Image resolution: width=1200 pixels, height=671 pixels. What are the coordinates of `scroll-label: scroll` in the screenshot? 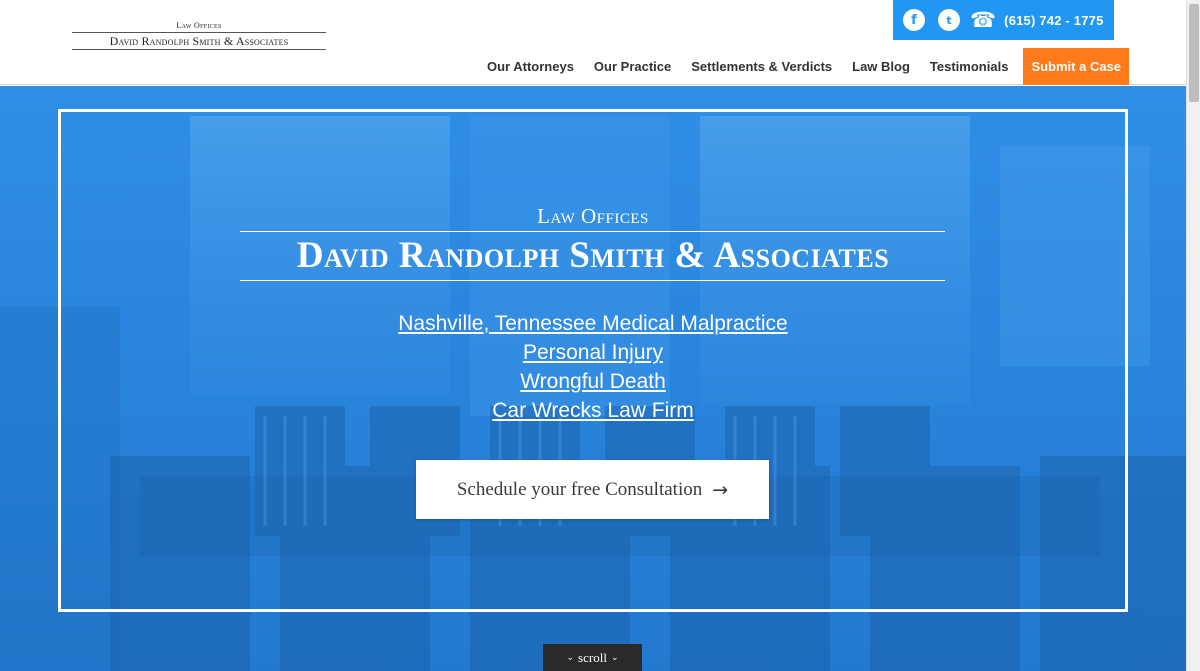 It's located at (592, 657).